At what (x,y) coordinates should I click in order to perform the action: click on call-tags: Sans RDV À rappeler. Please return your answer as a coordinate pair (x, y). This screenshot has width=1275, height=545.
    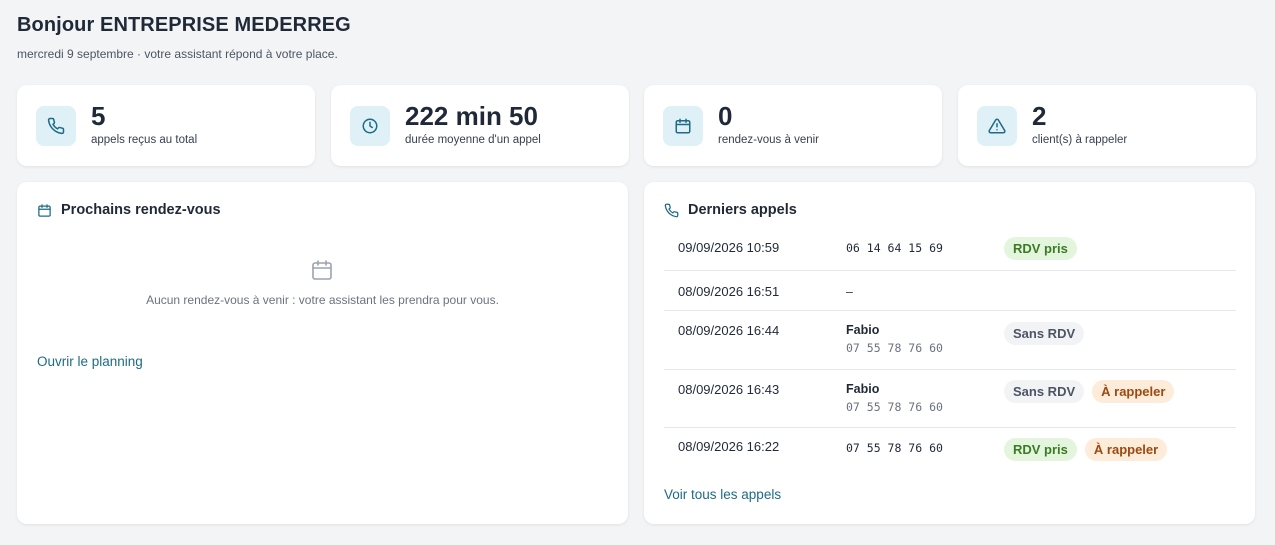
    Looking at the image, I should click on (1089, 391).